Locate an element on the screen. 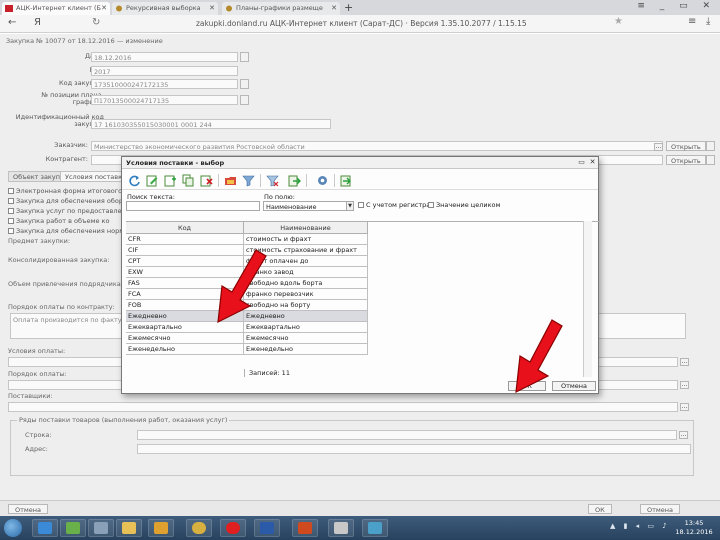  taskbar-app-user is located at coordinates (341, 528).